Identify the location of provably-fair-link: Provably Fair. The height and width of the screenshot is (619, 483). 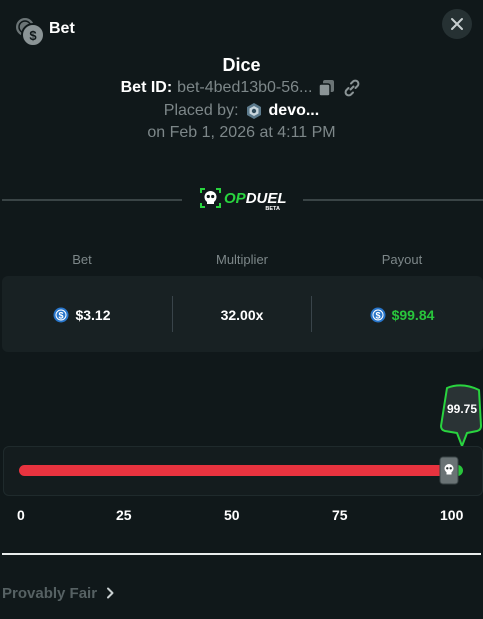
(58, 593).